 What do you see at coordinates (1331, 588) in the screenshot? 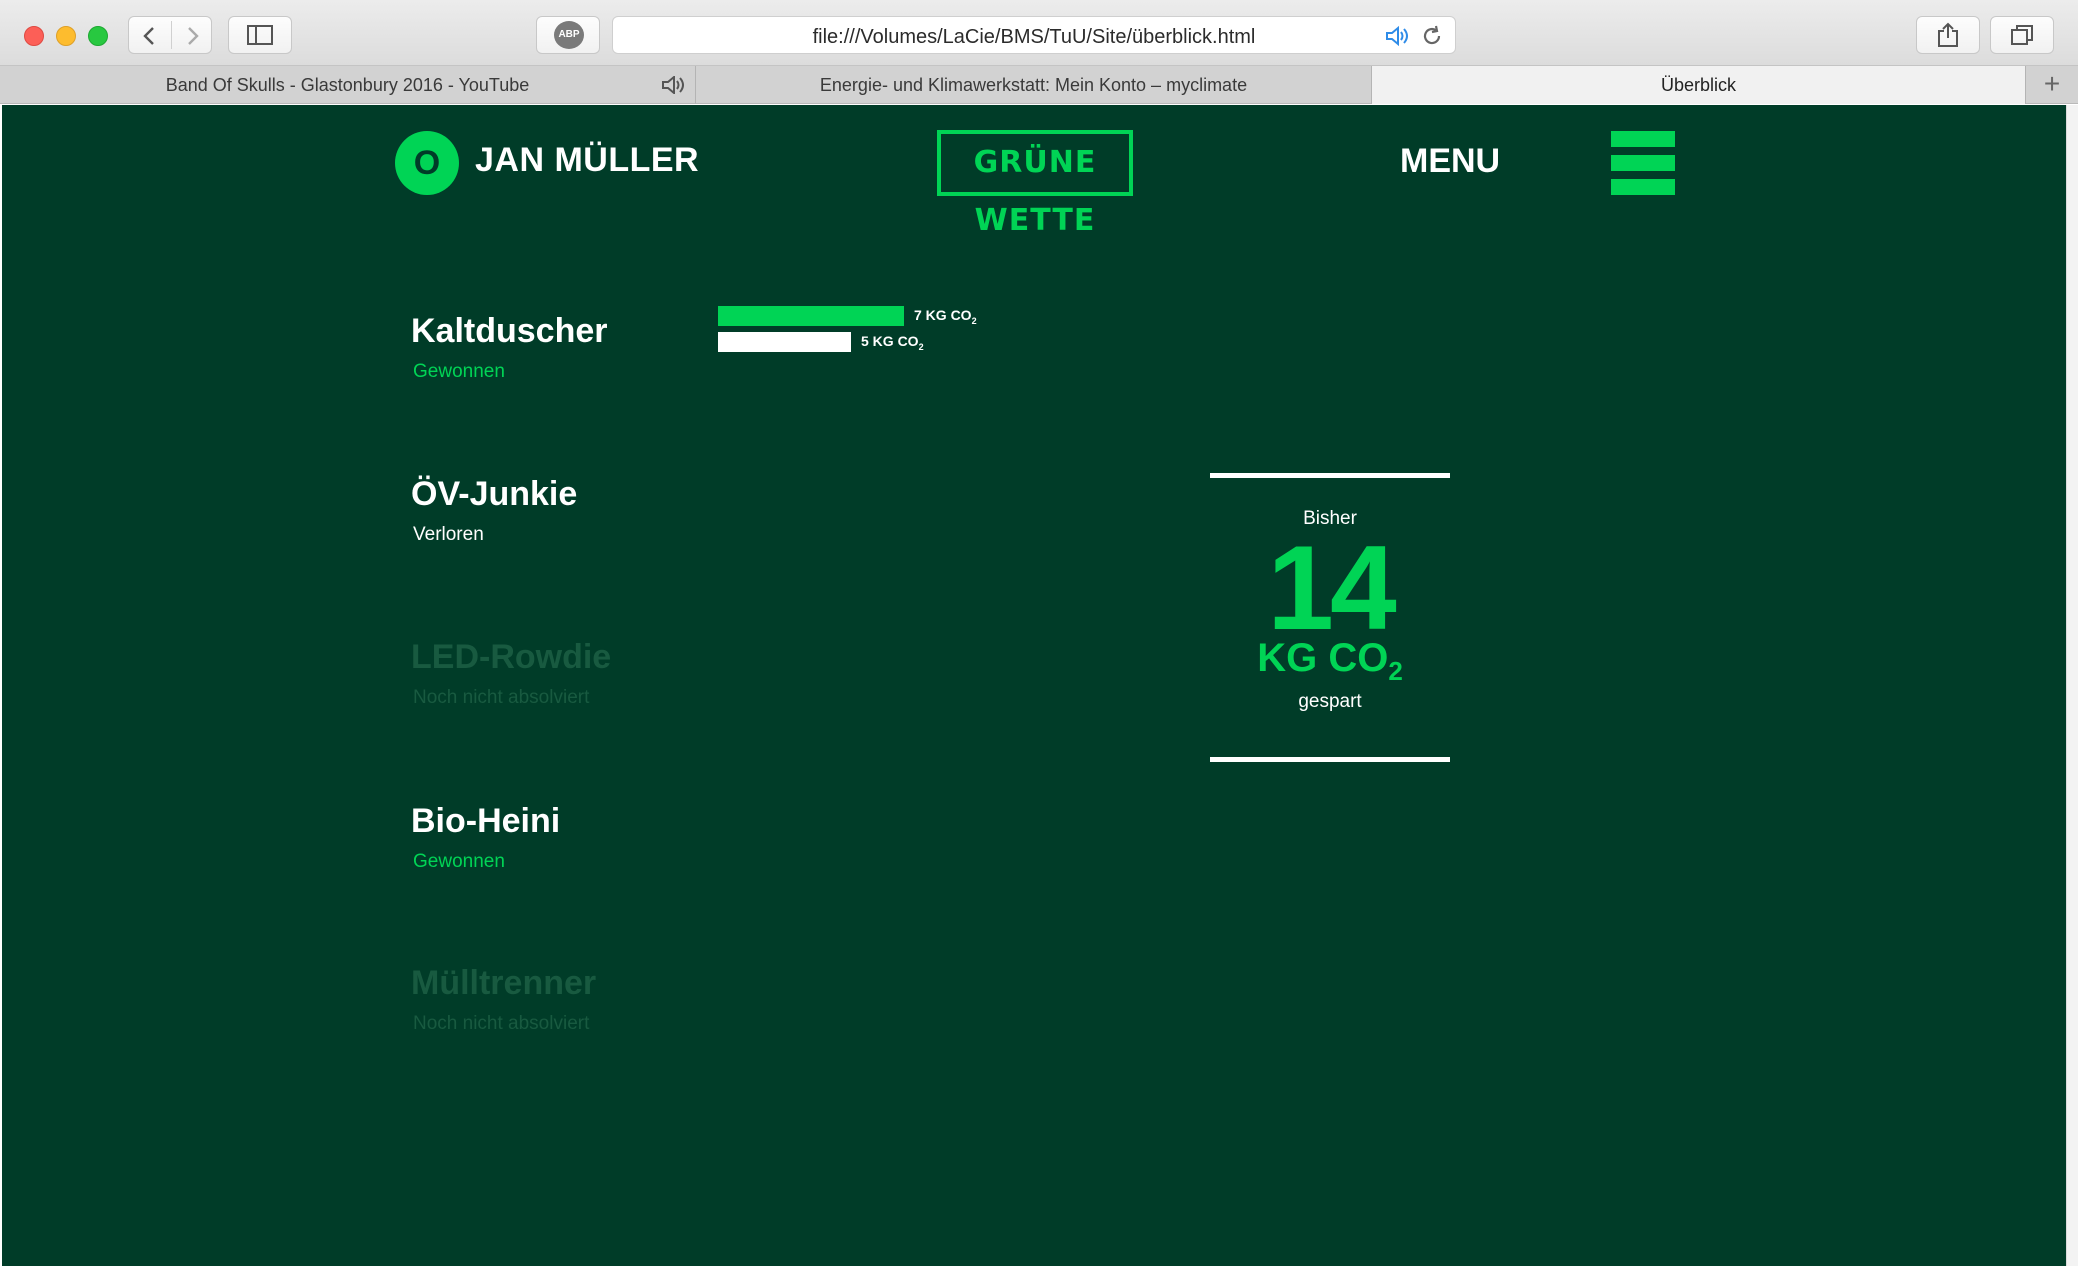
I see `total-value: 14` at bounding box center [1331, 588].